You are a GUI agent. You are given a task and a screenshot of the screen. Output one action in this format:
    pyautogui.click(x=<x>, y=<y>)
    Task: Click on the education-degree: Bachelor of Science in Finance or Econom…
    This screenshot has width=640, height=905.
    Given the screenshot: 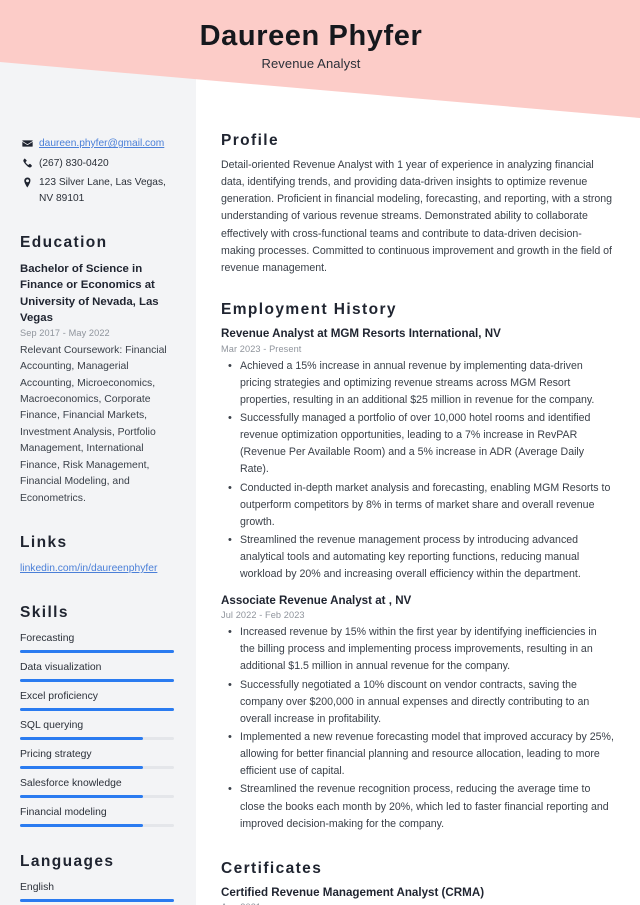 What is the action you would take?
    pyautogui.click(x=89, y=294)
    